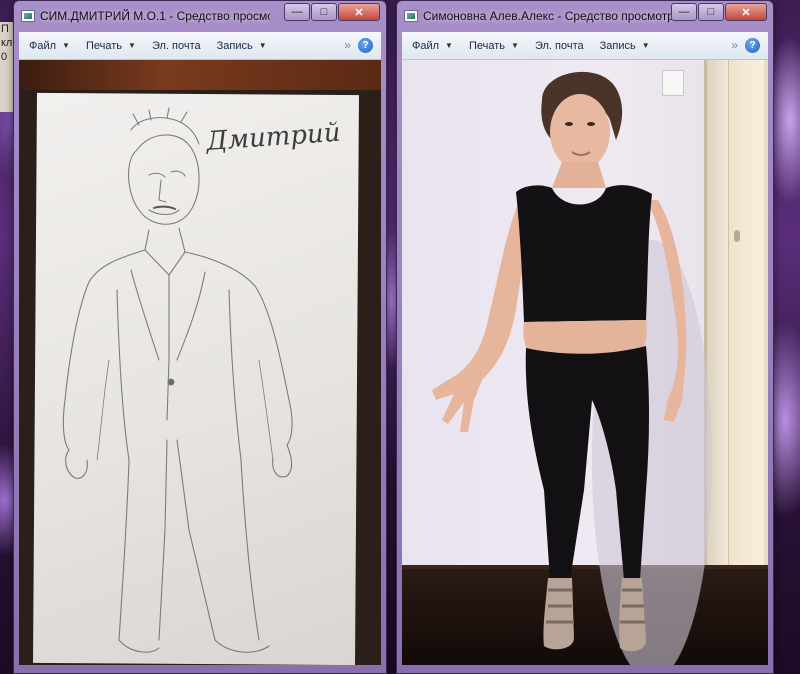 This screenshot has height=674, width=800. What do you see at coordinates (7, 67) in the screenshot?
I see `background-window-edge: П кл 0` at bounding box center [7, 67].